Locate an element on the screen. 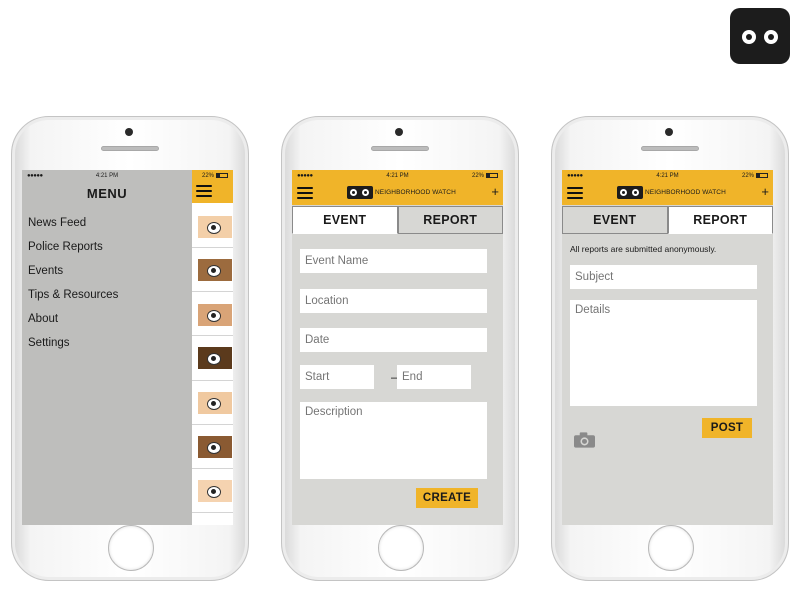 This screenshot has width=800, height=598. app-logo-icon is located at coordinates (760, 36).